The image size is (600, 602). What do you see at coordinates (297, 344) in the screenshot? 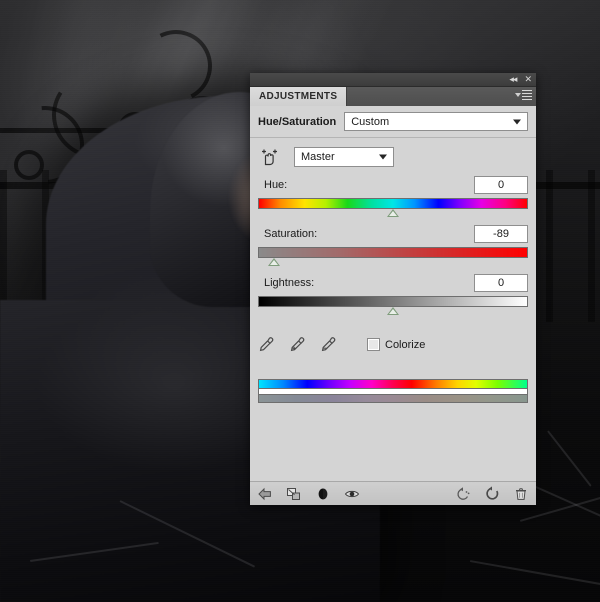
I see `eyedropper-add-icon` at bounding box center [297, 344].